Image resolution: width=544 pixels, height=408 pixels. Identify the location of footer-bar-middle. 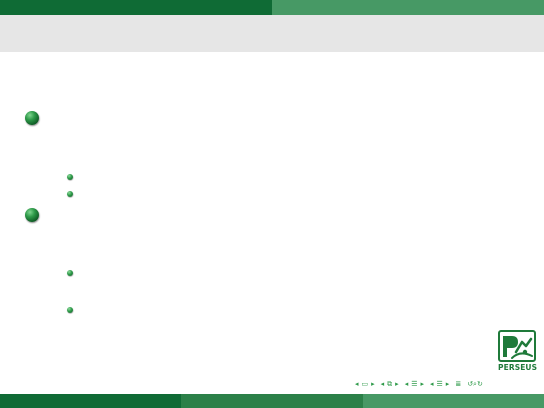
(272, 401).